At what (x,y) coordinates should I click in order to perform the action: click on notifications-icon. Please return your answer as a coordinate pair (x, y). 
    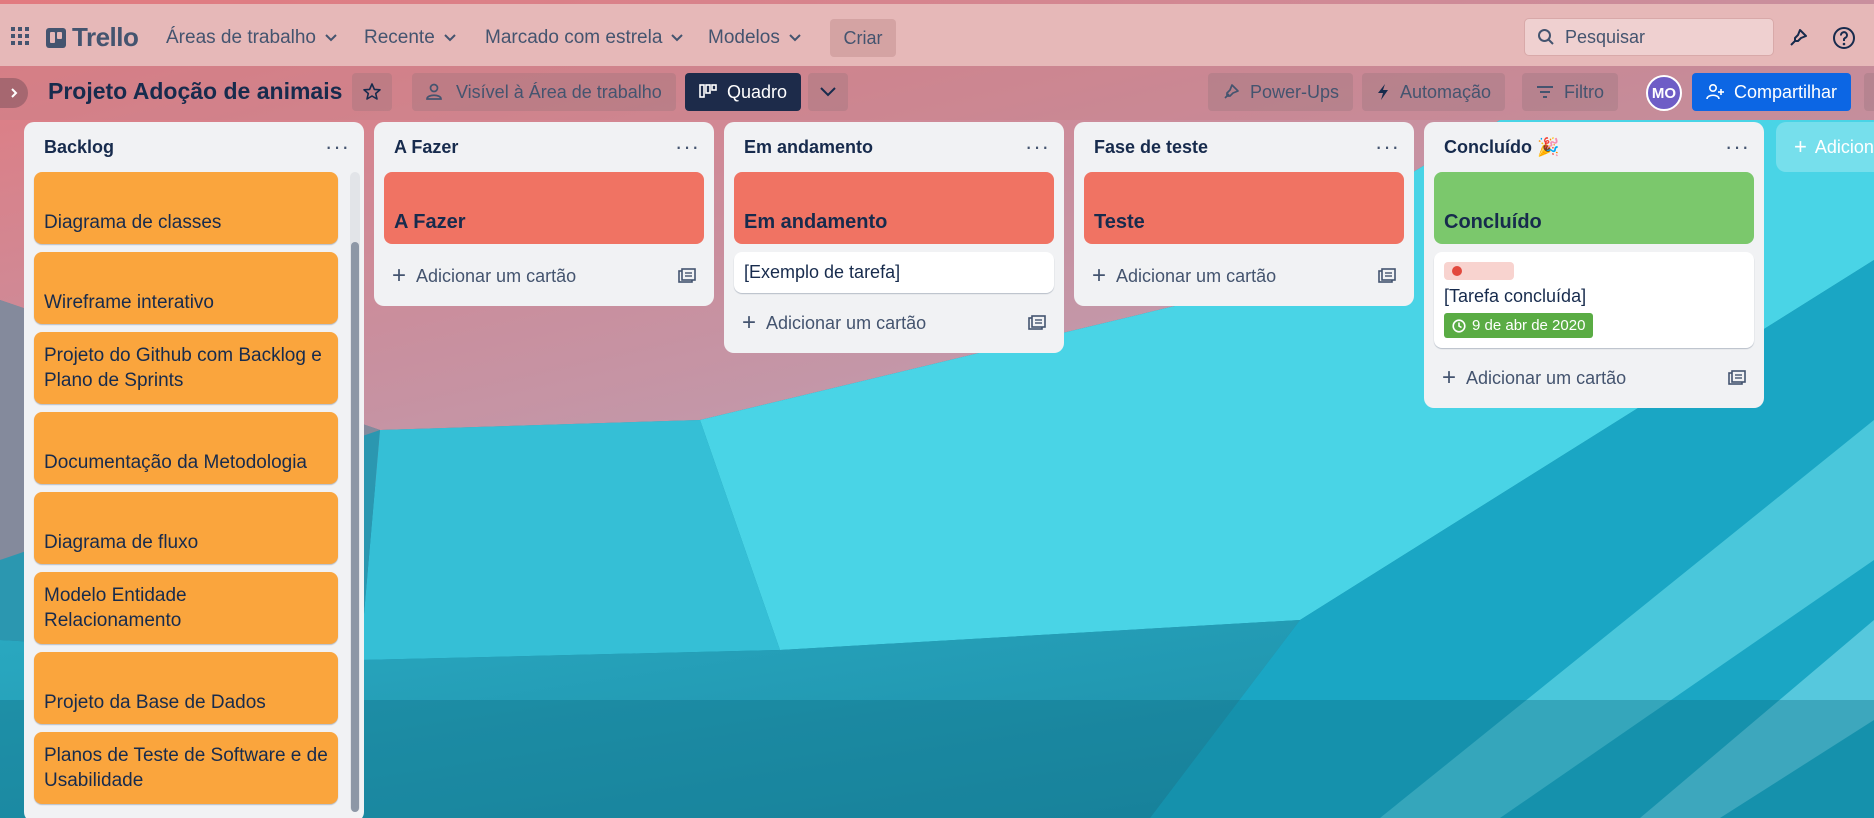
    Looking at the image, I should click on (1798, 38).